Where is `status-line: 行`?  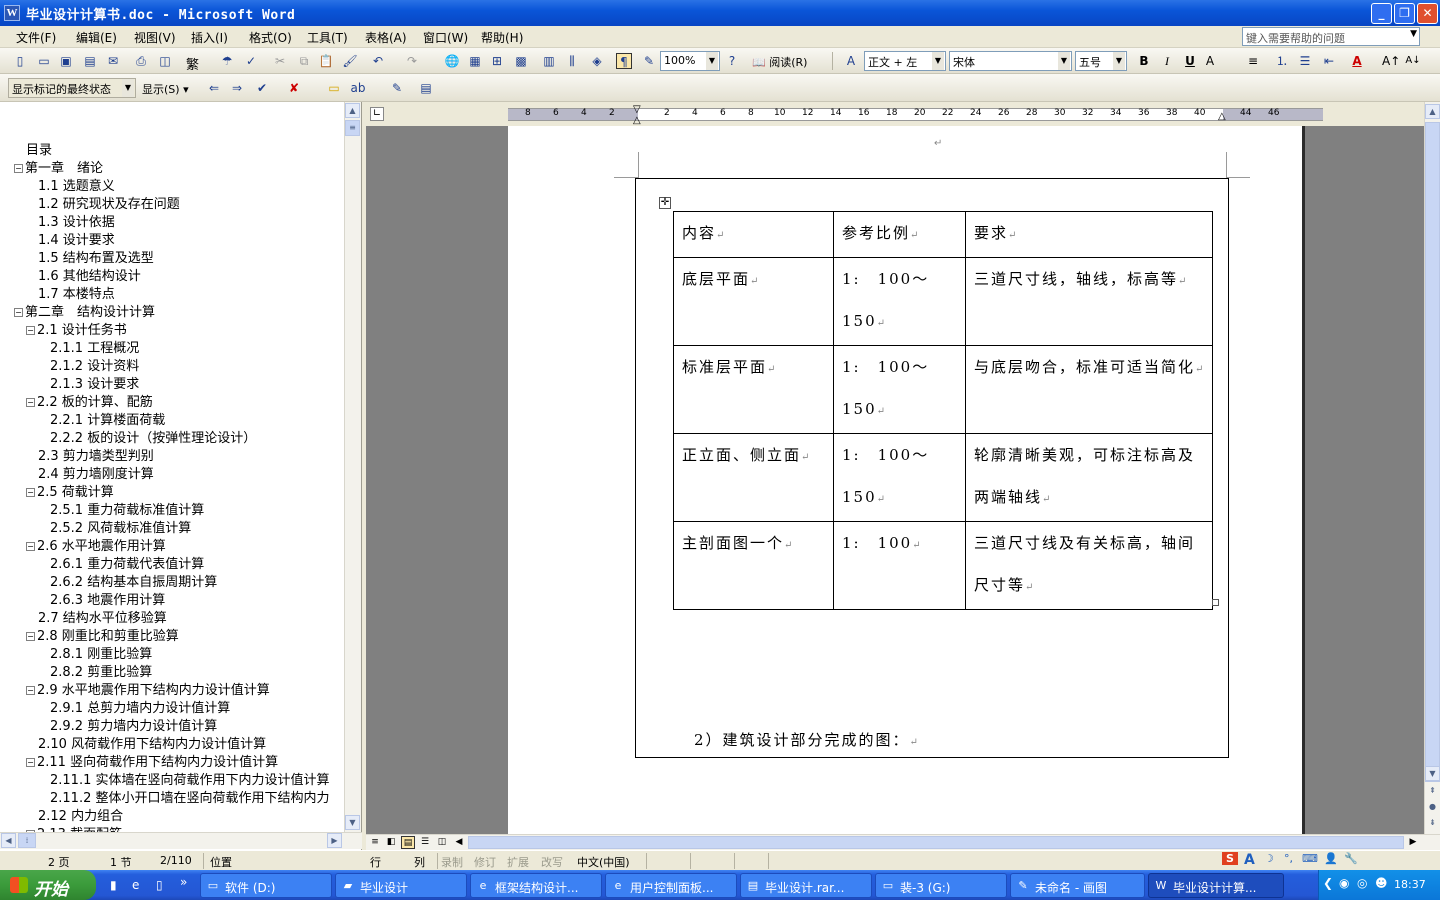 status-line: 行 is located at coordinates (375, 862).